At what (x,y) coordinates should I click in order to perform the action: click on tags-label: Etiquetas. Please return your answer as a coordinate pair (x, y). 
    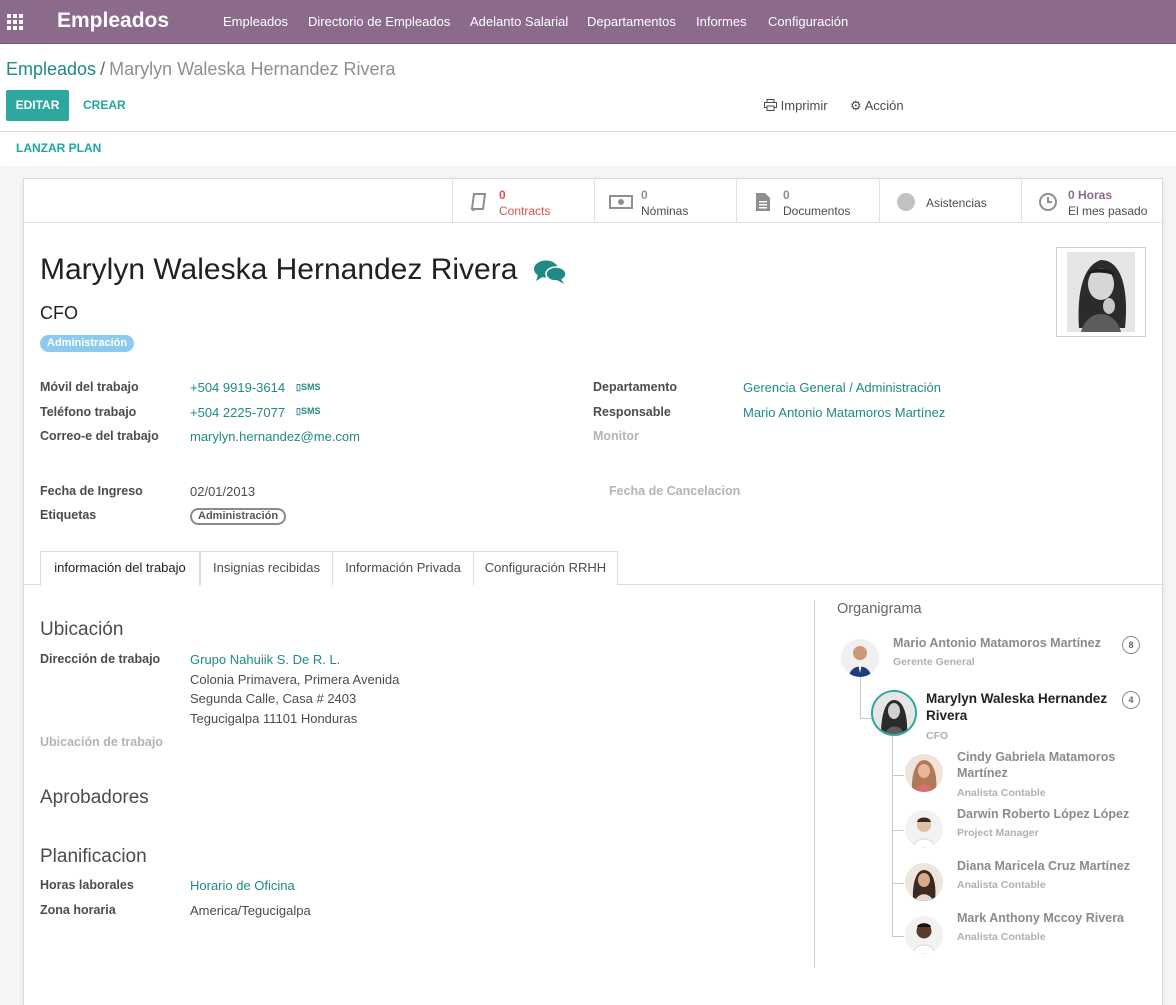
    Looking at the image, I should click on (68, 515).